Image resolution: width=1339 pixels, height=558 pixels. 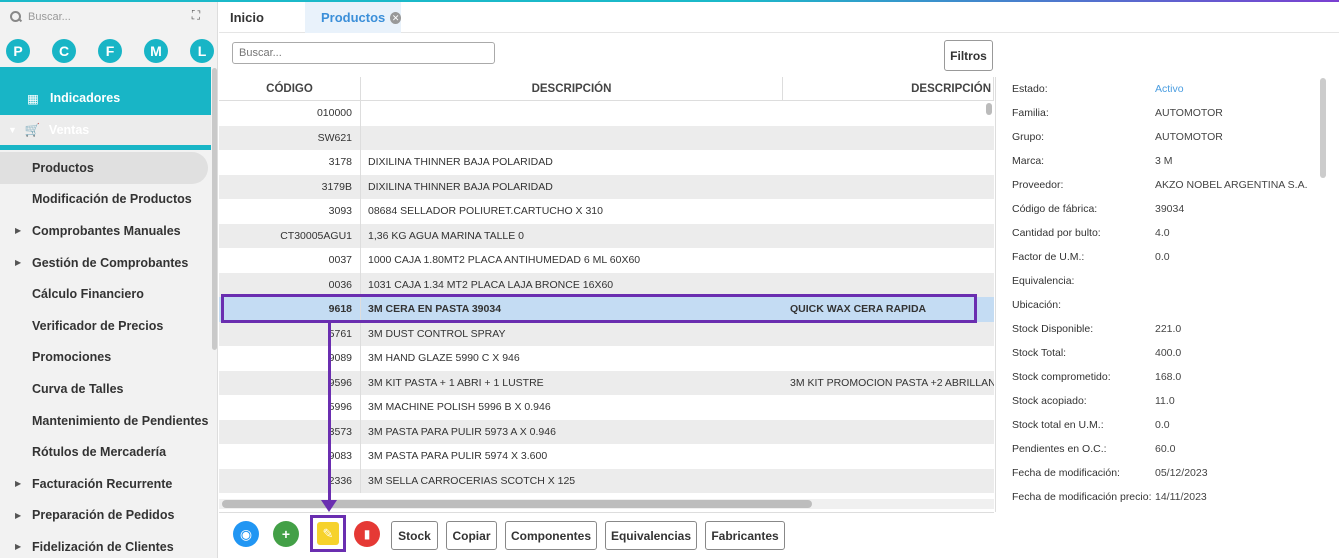 I want to click on sidebar-item-calculo-financiero: Cálculo Financiero, so click(x=105, y=294).